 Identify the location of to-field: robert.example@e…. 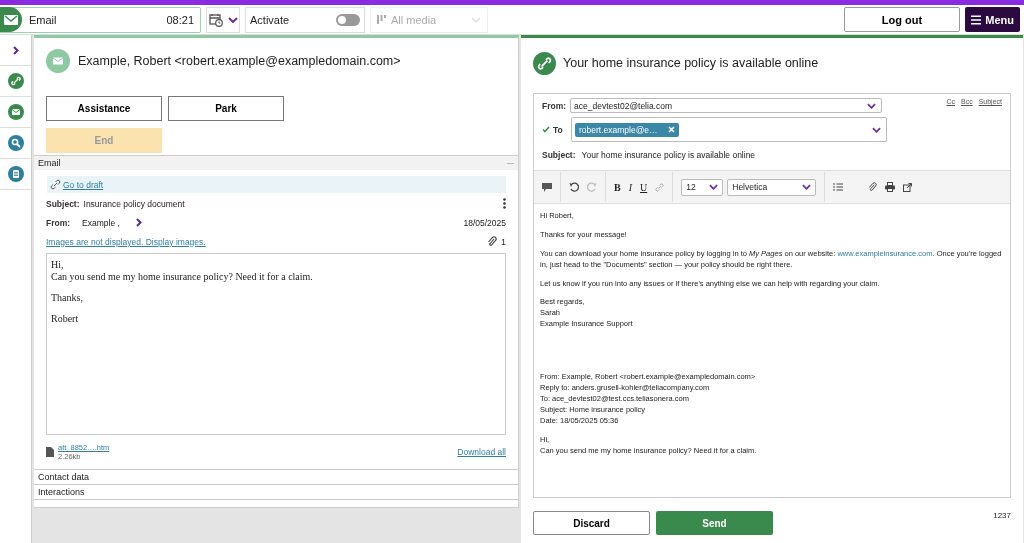
(729, 129).